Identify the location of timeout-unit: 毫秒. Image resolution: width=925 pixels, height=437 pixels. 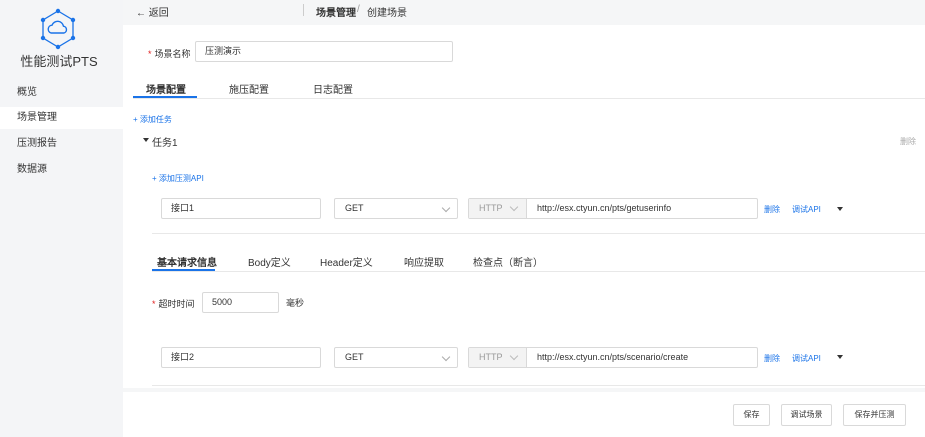
(295, 303).